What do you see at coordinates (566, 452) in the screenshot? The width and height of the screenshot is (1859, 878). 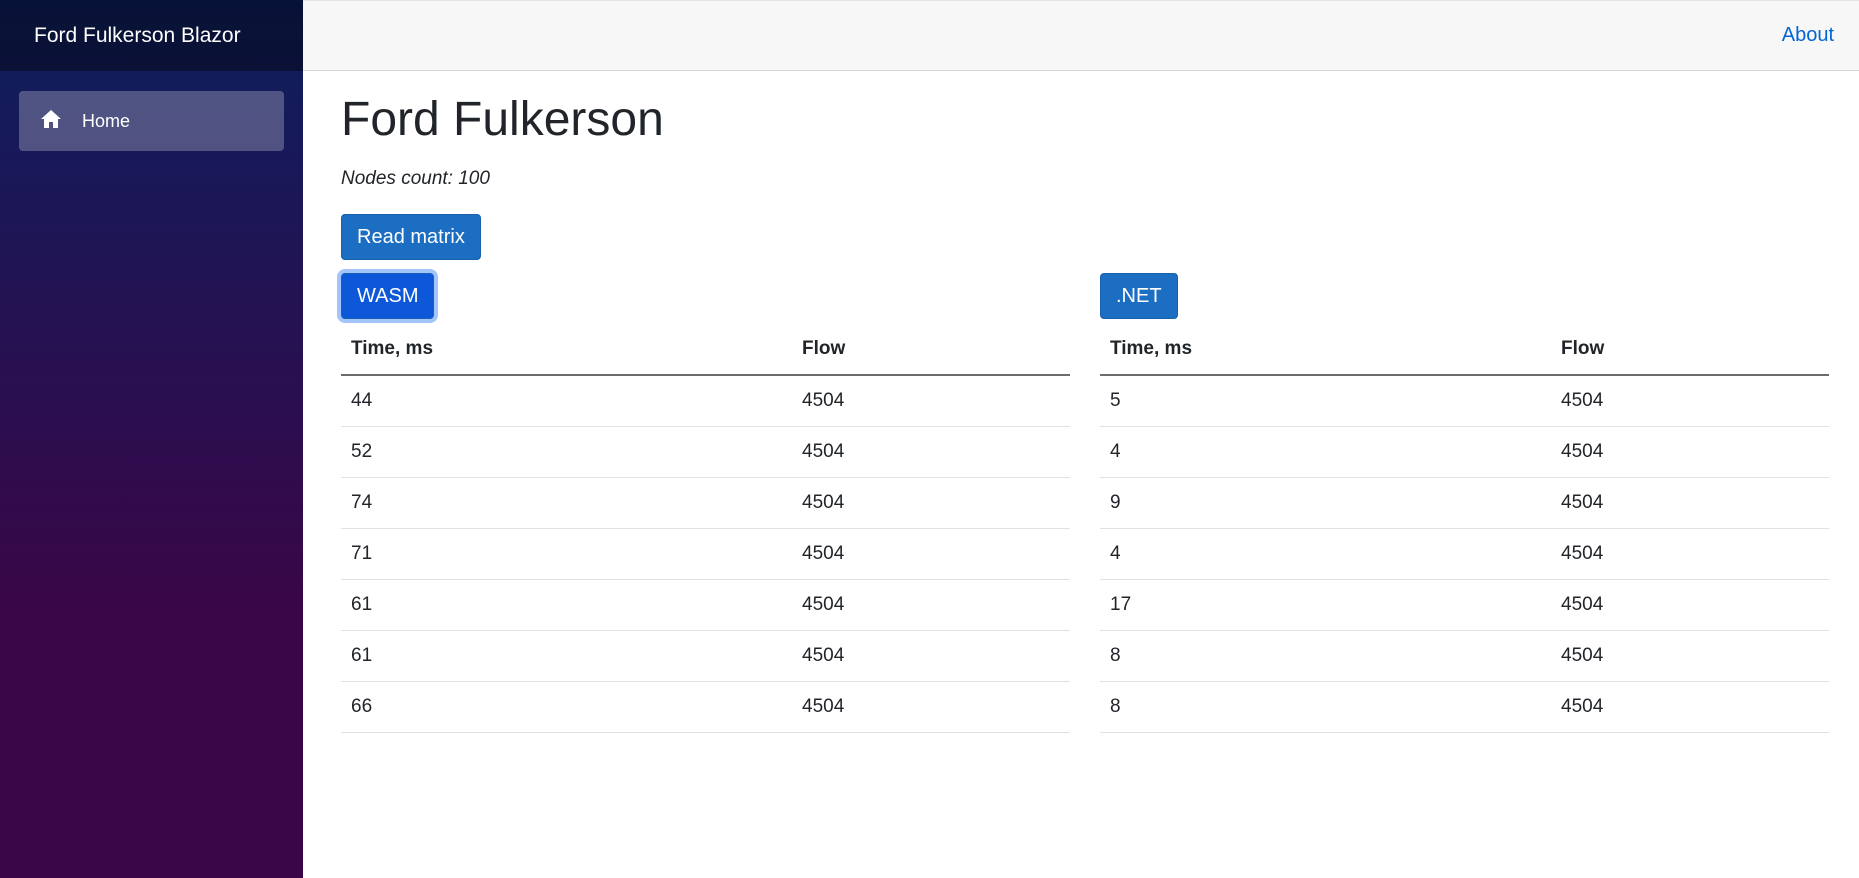 I see `time-cell: 52` at bounding box center [566, 452].